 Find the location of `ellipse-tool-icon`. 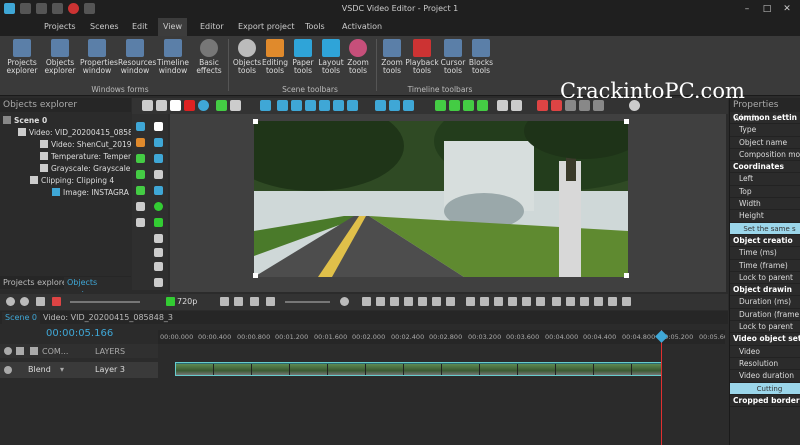

ellipse-tool-icon is located at coordinates (158, 206).